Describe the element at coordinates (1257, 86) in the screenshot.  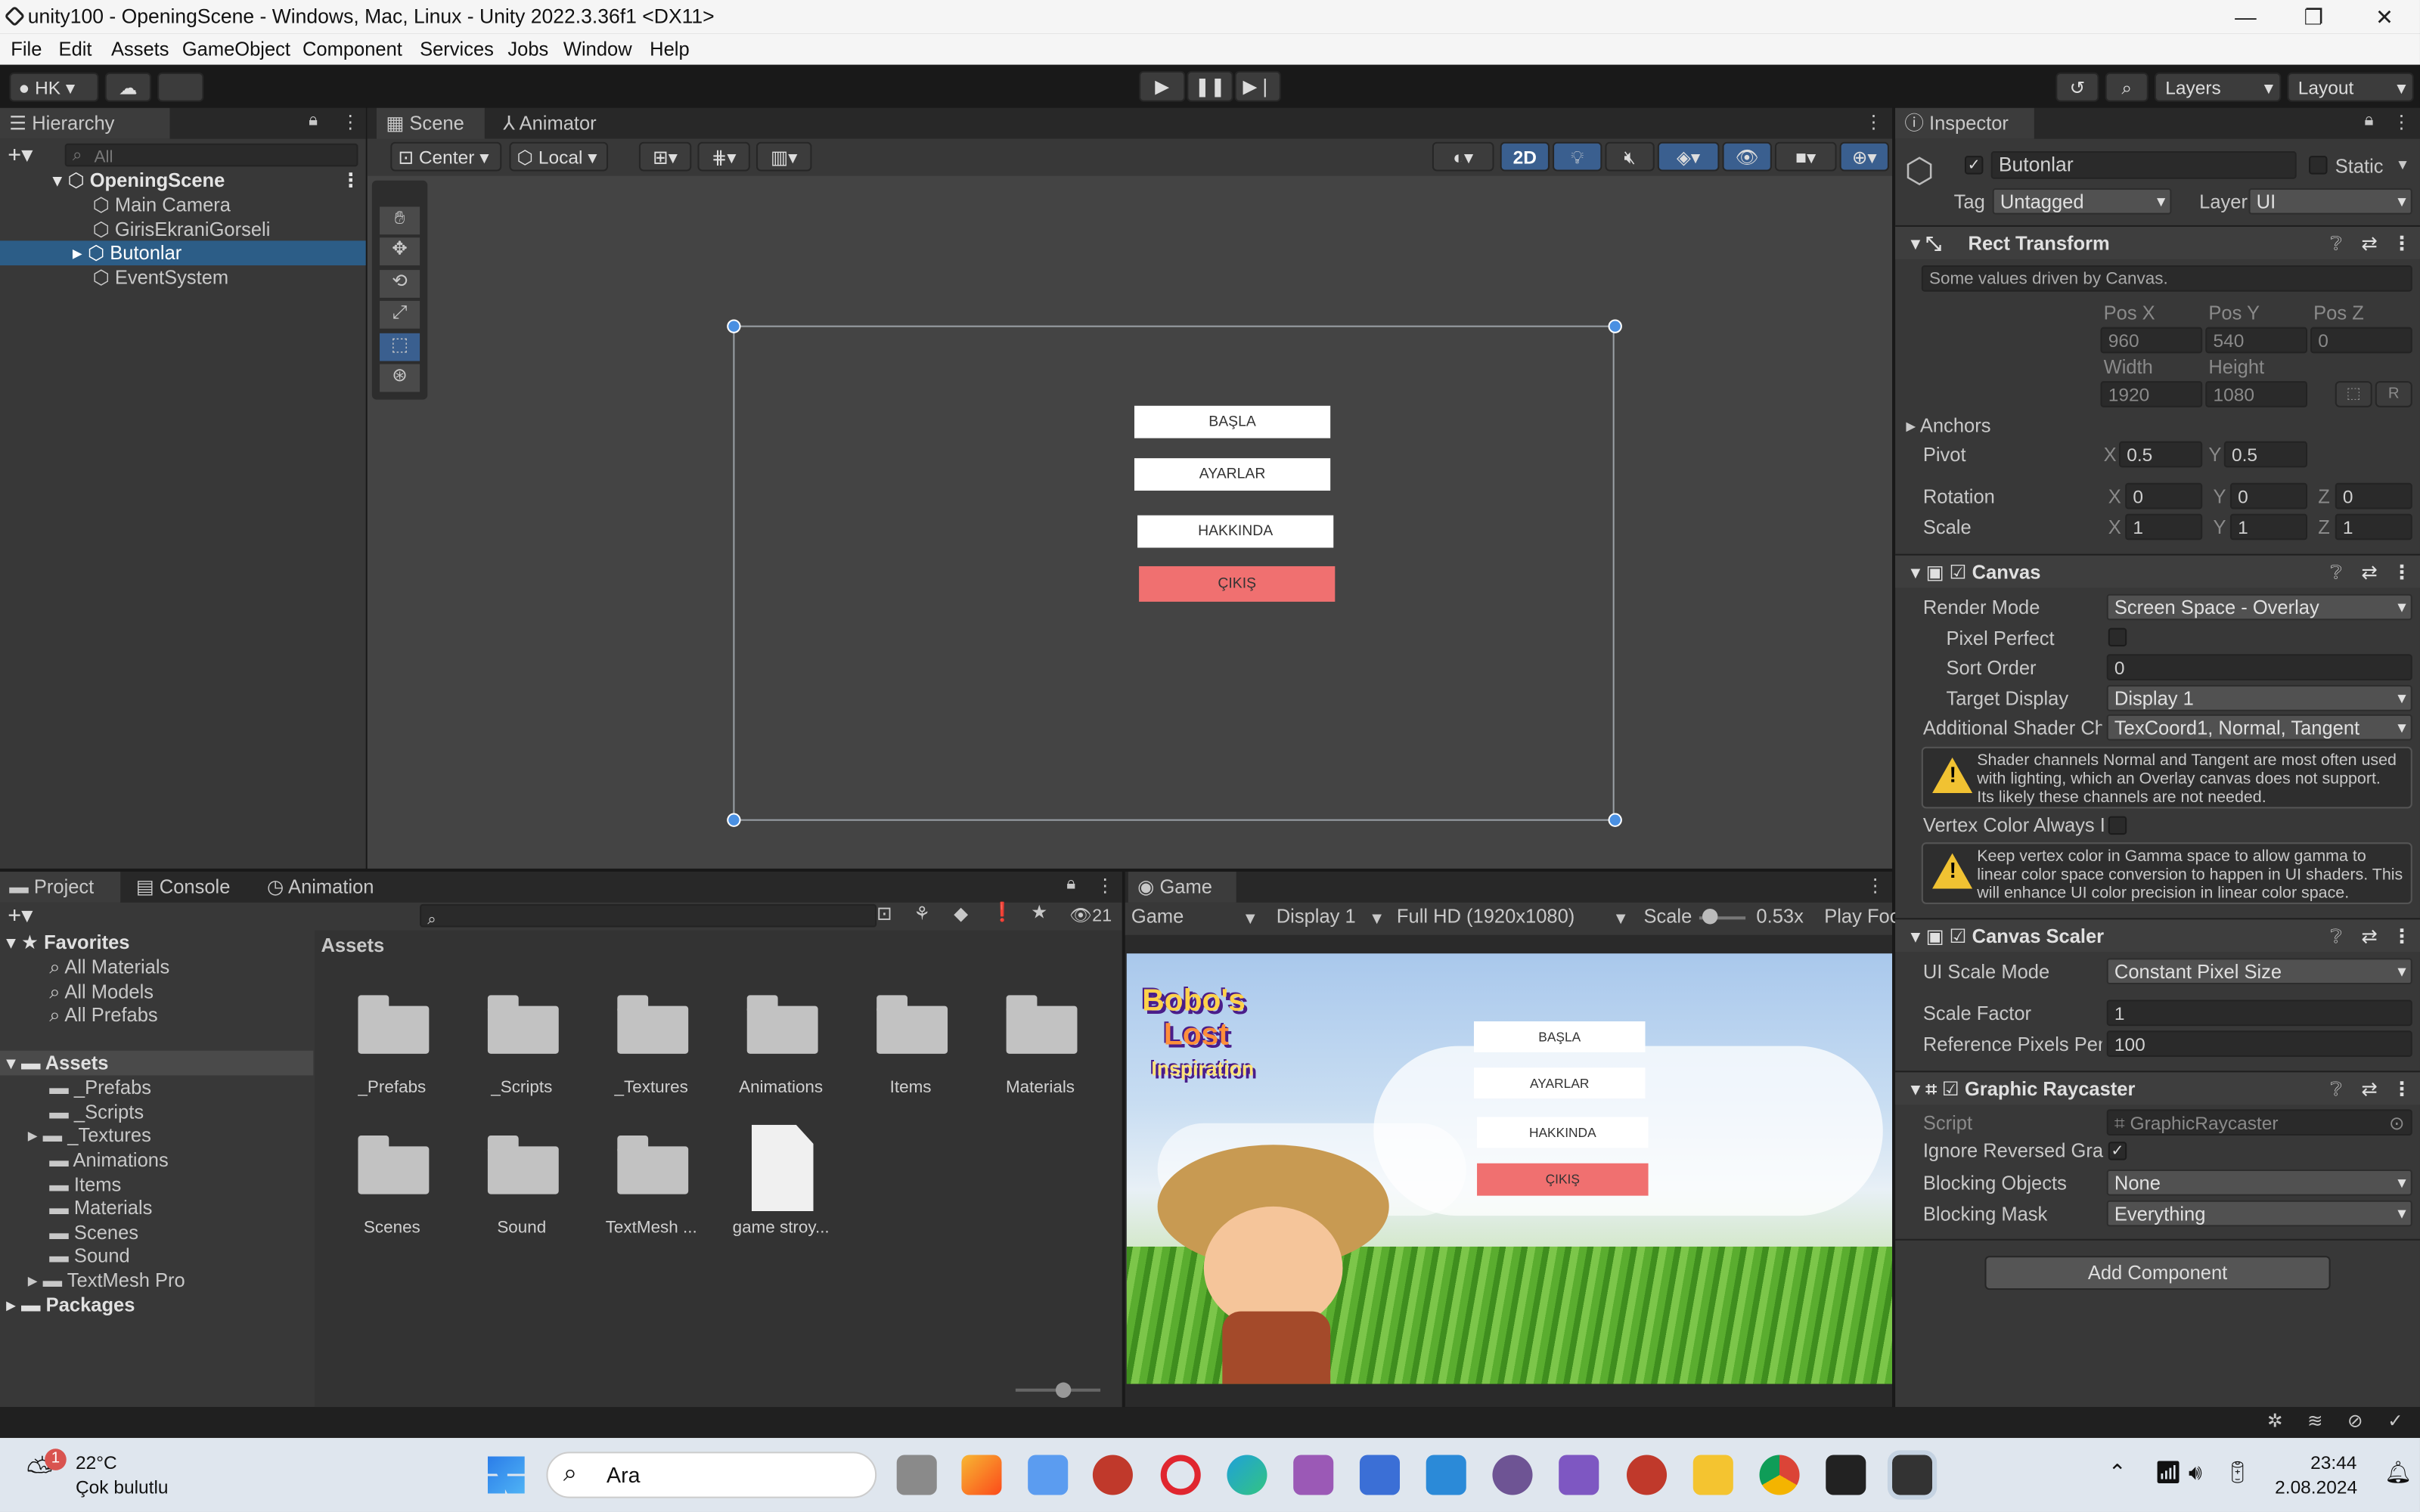
I see `step-button: ▶❘` at that location.